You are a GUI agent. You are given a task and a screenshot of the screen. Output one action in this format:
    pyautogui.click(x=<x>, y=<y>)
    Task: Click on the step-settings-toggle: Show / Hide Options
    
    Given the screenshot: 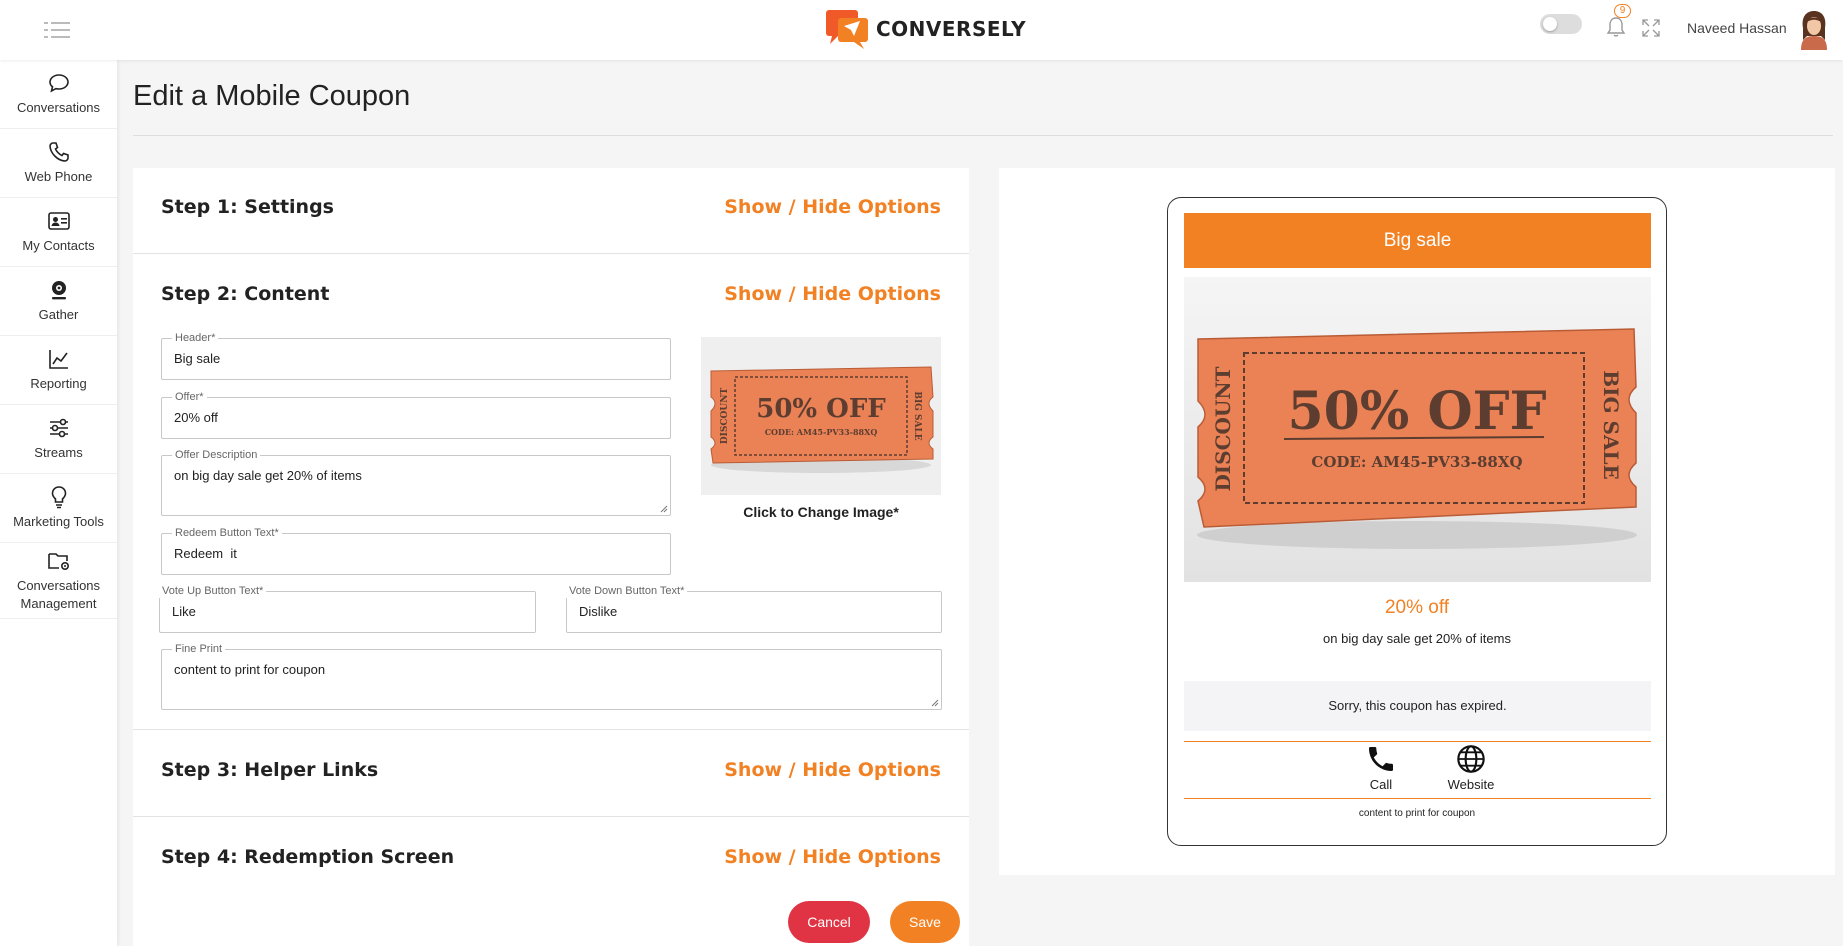 What is the action you would take?
    pyautogui.click(x=832, y=207)
    